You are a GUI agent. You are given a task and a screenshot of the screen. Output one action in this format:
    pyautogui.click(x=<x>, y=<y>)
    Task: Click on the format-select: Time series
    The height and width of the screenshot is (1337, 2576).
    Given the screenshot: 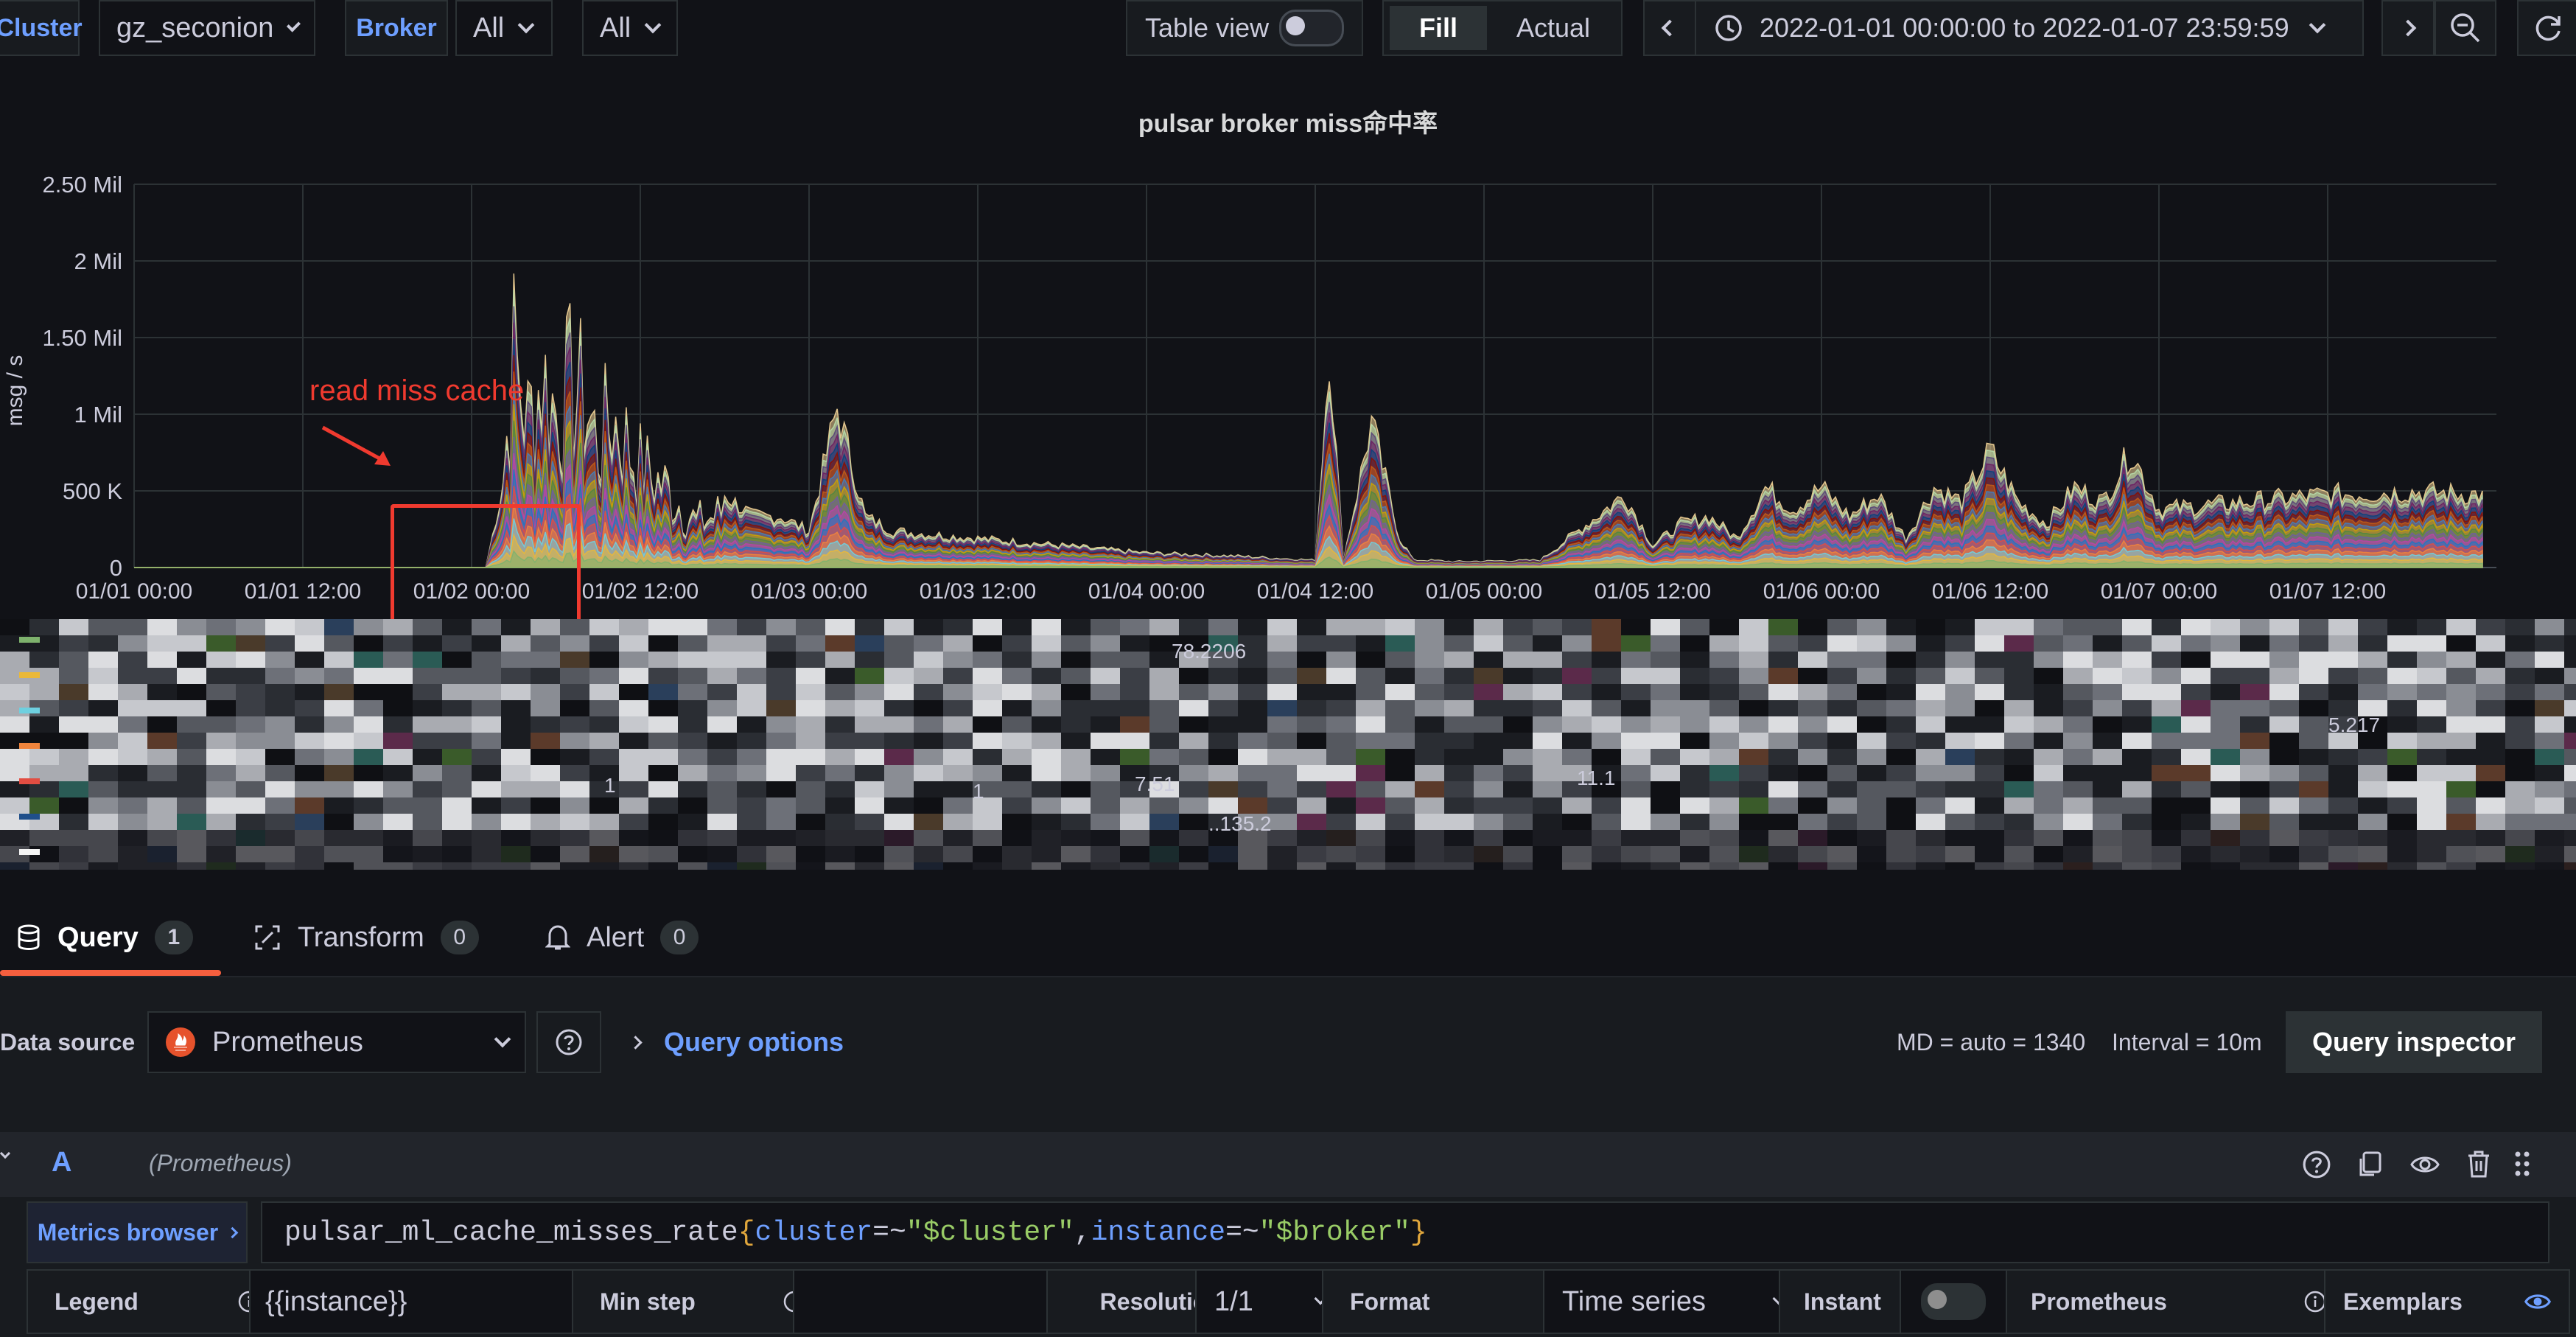 What is the action you would take?
    pyautogui.click(x=1671, y=1301)
    